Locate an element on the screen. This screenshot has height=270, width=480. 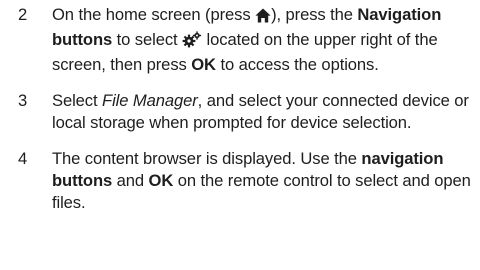
step-text: Select is located at coordinates (77, 100).